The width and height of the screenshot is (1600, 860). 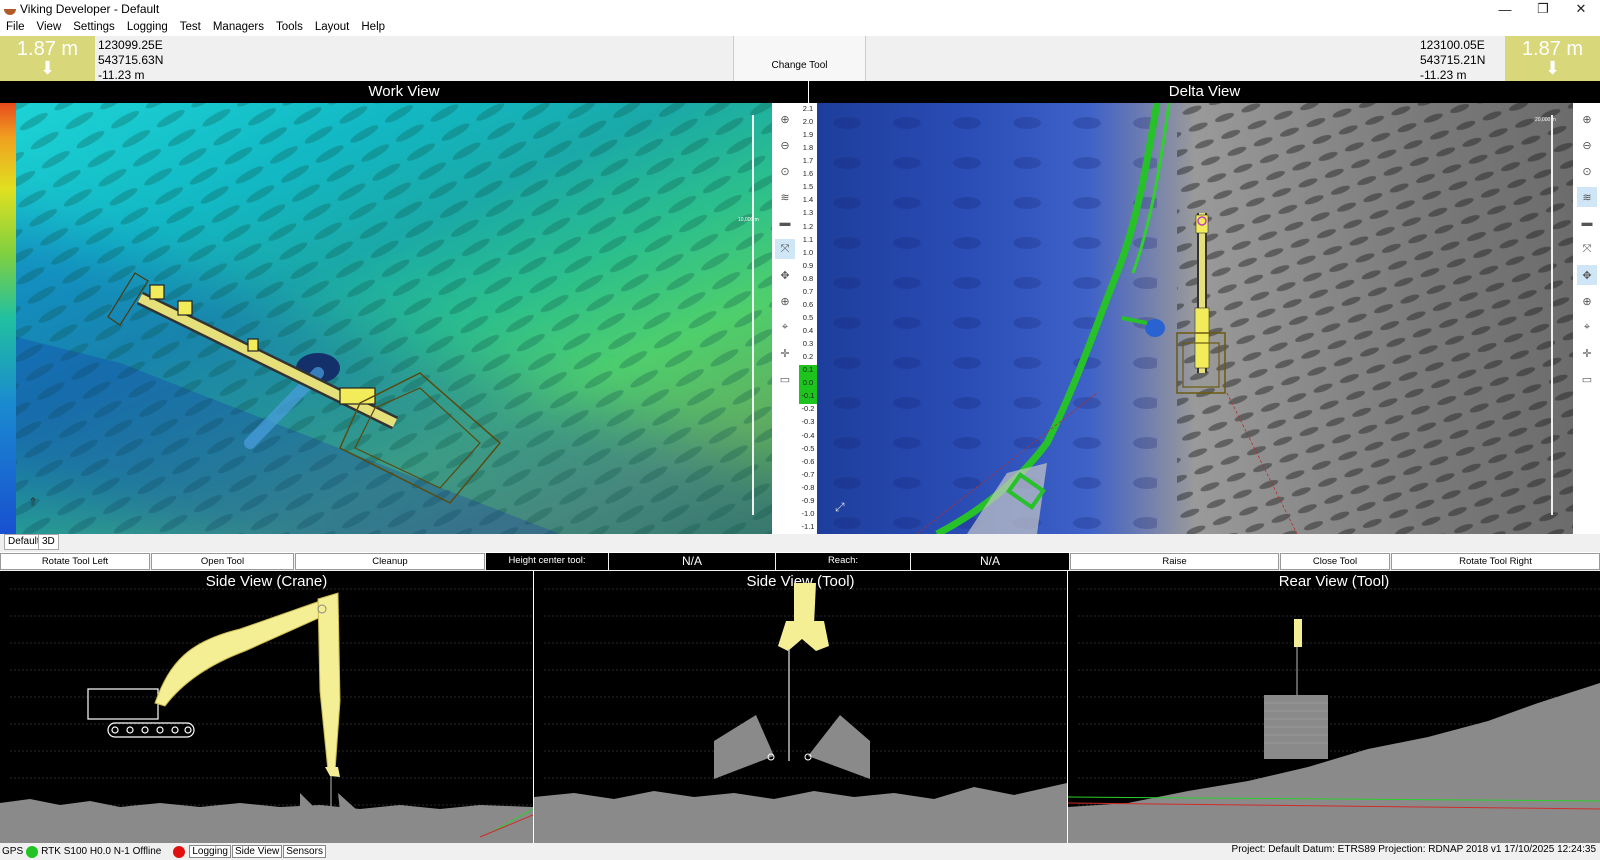 What do you see at coordinates (808, 513) in the screenshot?
I see `delta-scale-tick: -1.0` at bounding box center [808, 513].